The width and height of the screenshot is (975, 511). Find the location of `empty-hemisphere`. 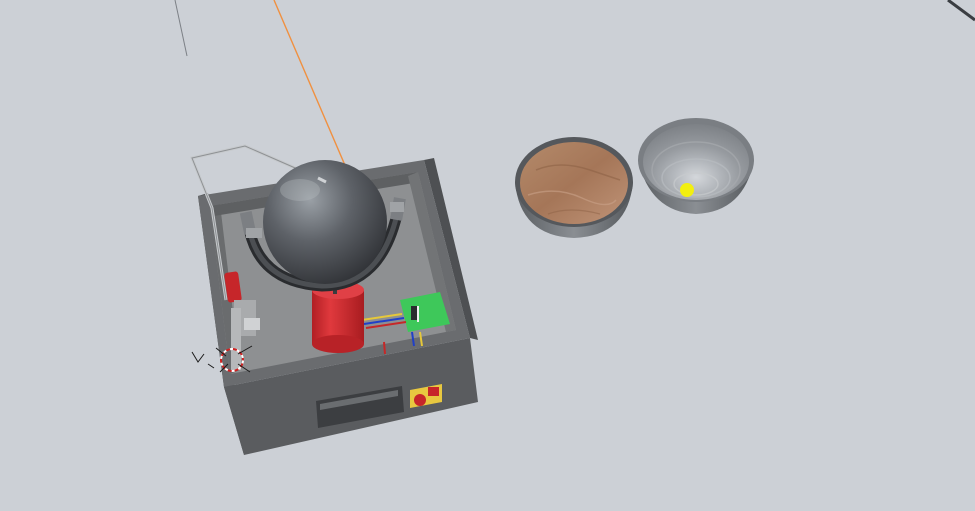

empty-hemisphere is located at coordinates (696, 166).